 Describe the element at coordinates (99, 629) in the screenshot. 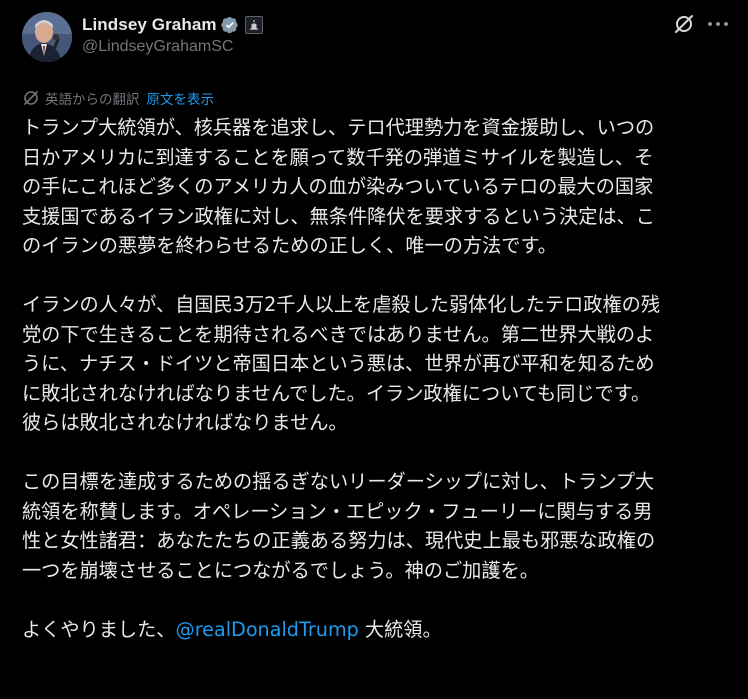

I see `closing-text: よくやりました、` at that location.